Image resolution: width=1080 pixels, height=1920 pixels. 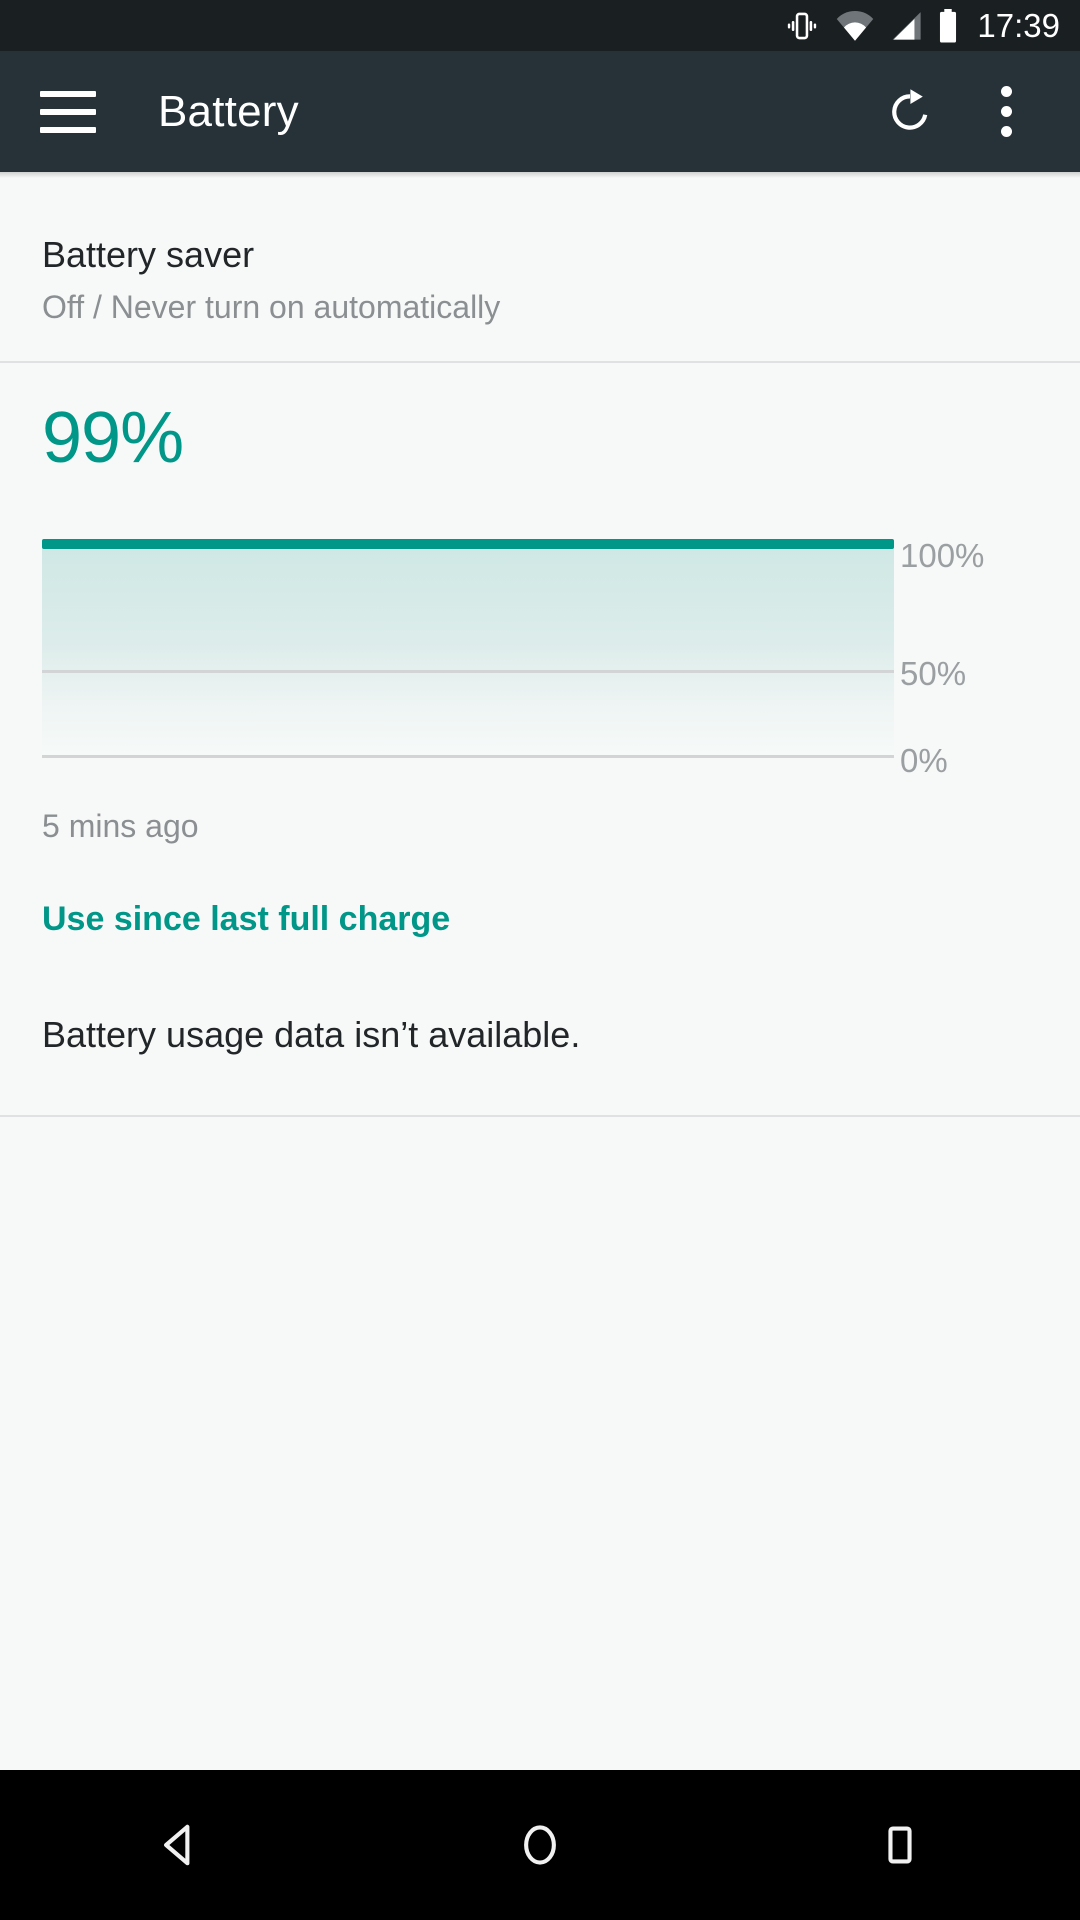 What do you see at coordinates (933, 673) in the screenshot?
I see `chart-y-label-50: 50%` at bounding box center [933, 673].